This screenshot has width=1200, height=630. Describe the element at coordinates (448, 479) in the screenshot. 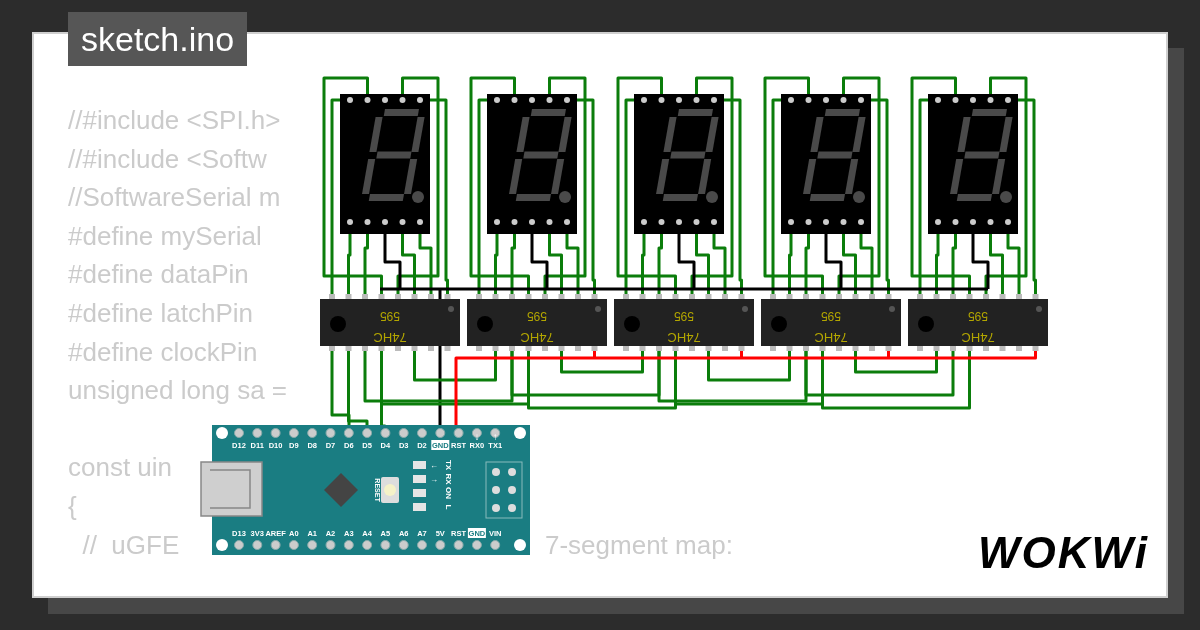

I see `led-label: RX` at that location.